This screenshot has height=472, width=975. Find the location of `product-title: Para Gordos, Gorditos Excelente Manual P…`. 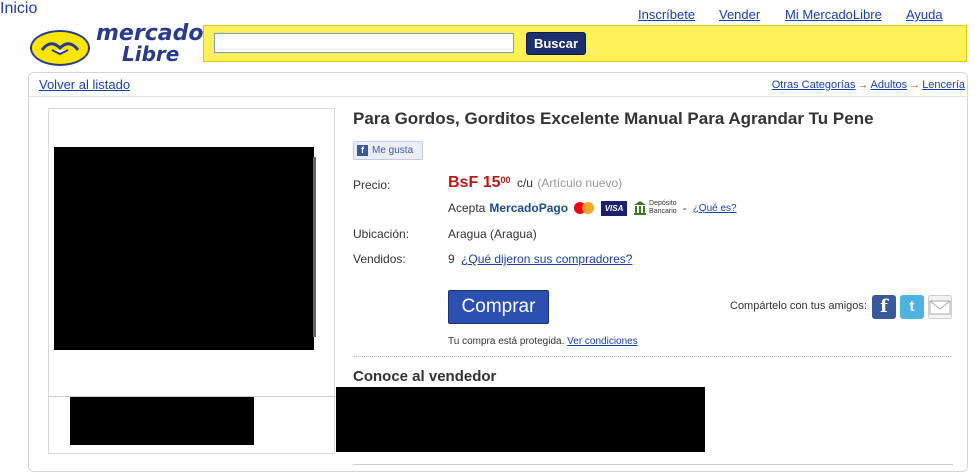

product-title: Para Gordos, Gorditos Excelente Manual P… is located at coordinates (613, 118).